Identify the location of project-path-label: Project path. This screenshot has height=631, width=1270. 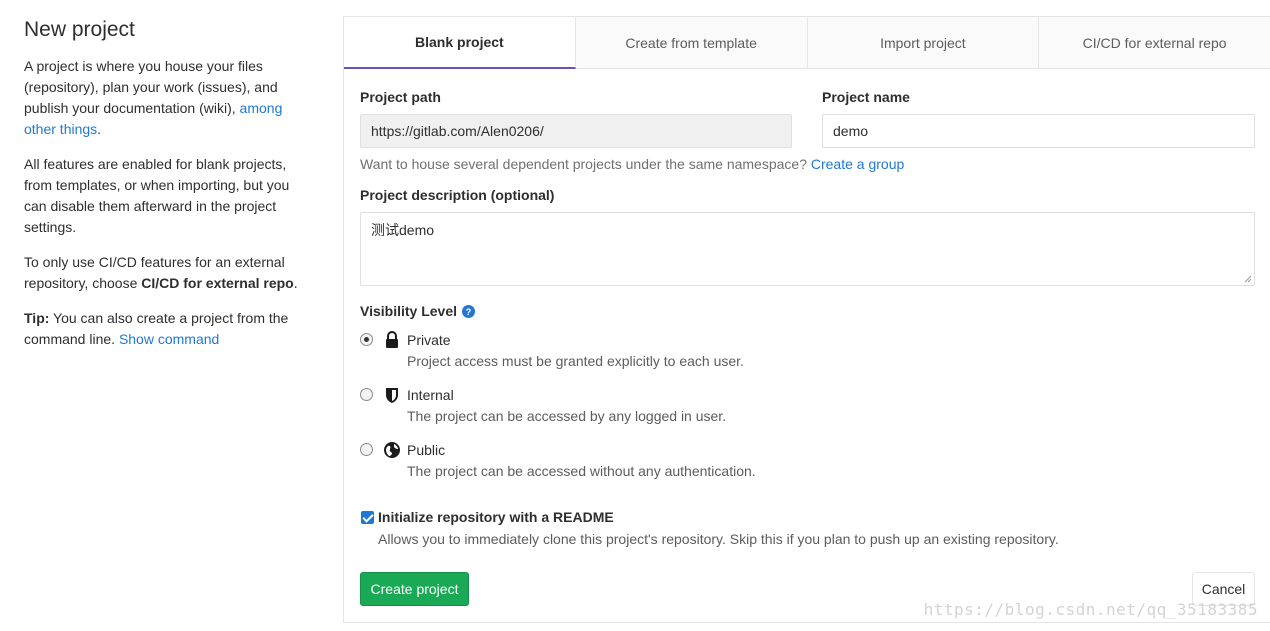
(400, 97).